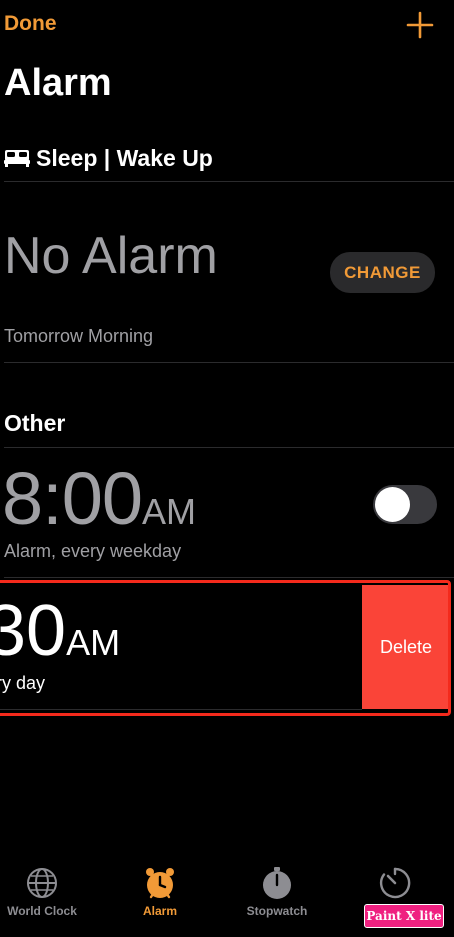  Describe the element at coordinates (382, 272) in the screenshot. I see `change-button: CHANGE` at that location.